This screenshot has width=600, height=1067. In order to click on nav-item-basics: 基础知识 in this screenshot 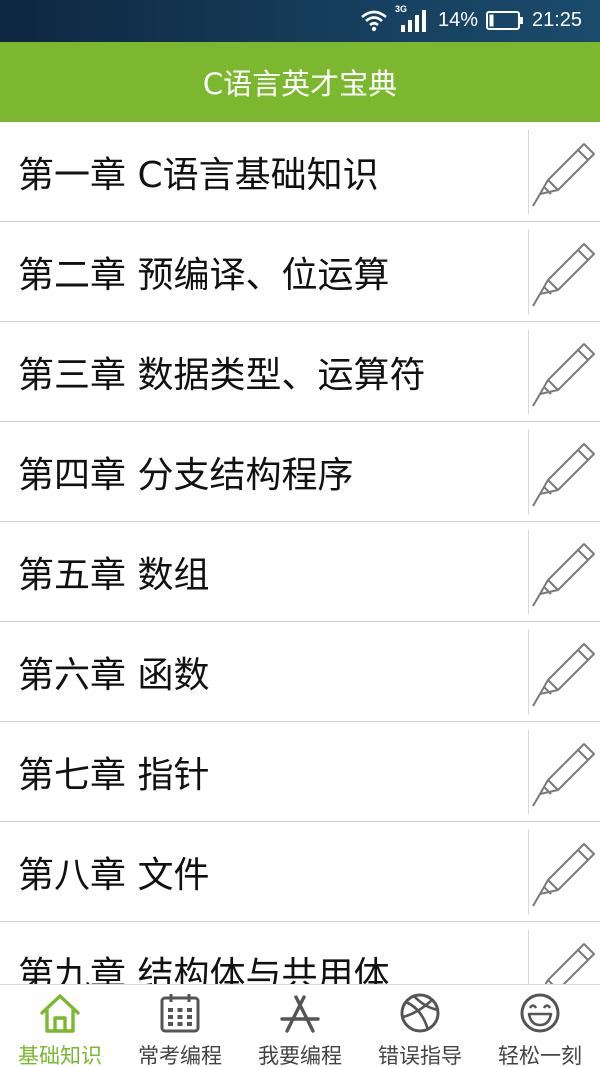, I will do `click(60, 1026)`.